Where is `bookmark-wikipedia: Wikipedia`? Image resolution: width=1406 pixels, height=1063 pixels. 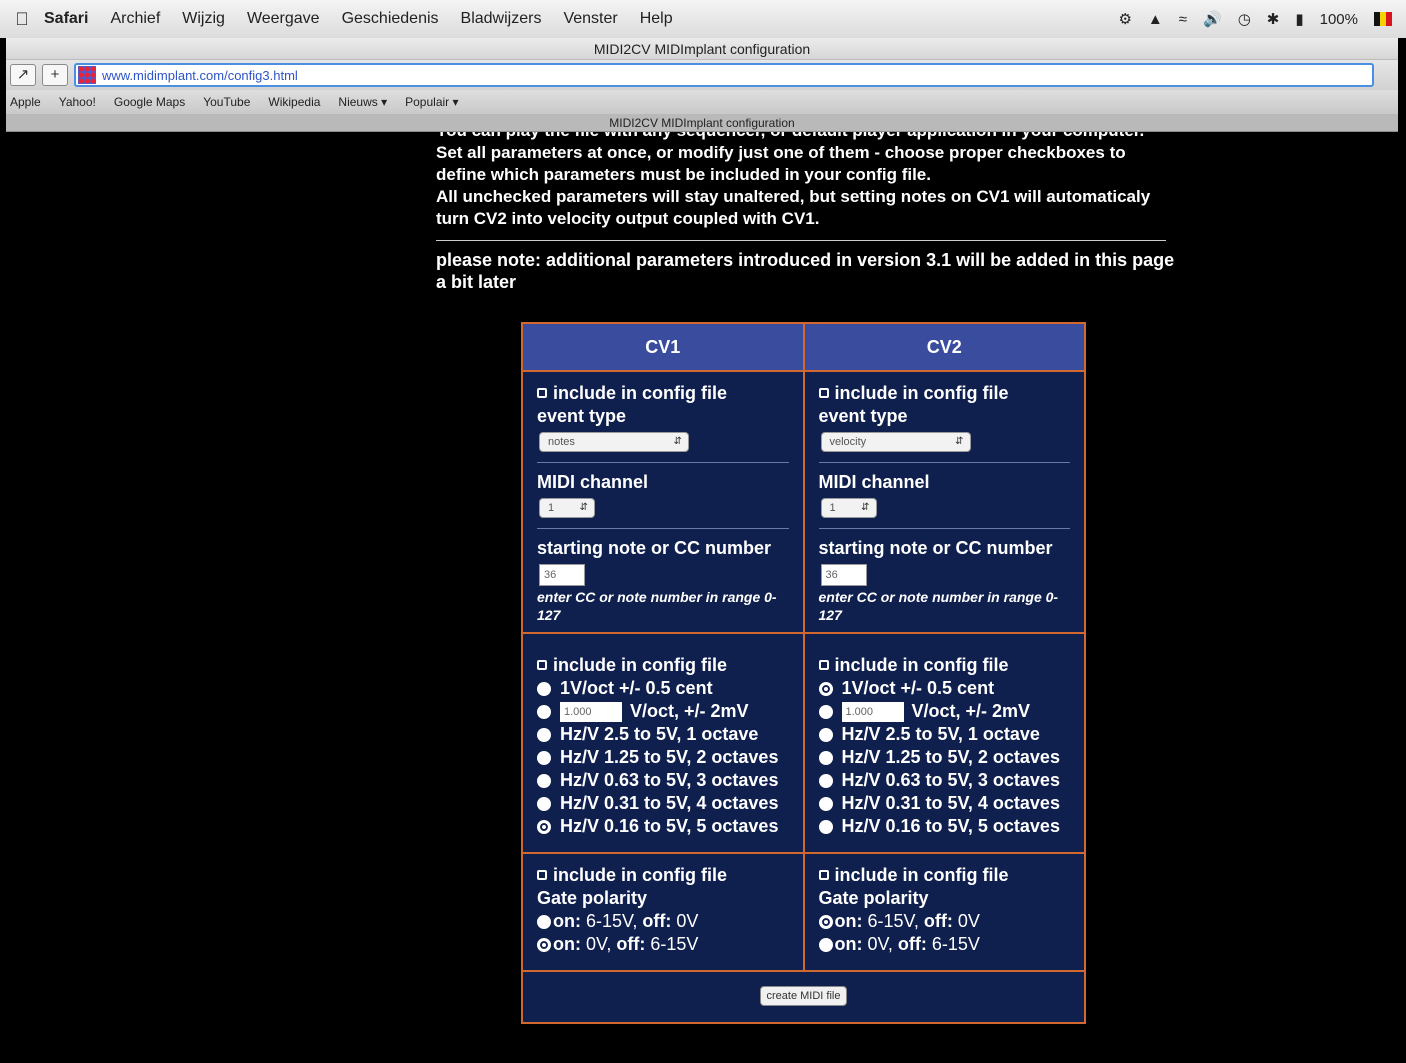 bookmark-wikipedia: Wikipedia is located at coordinates (294, 102).